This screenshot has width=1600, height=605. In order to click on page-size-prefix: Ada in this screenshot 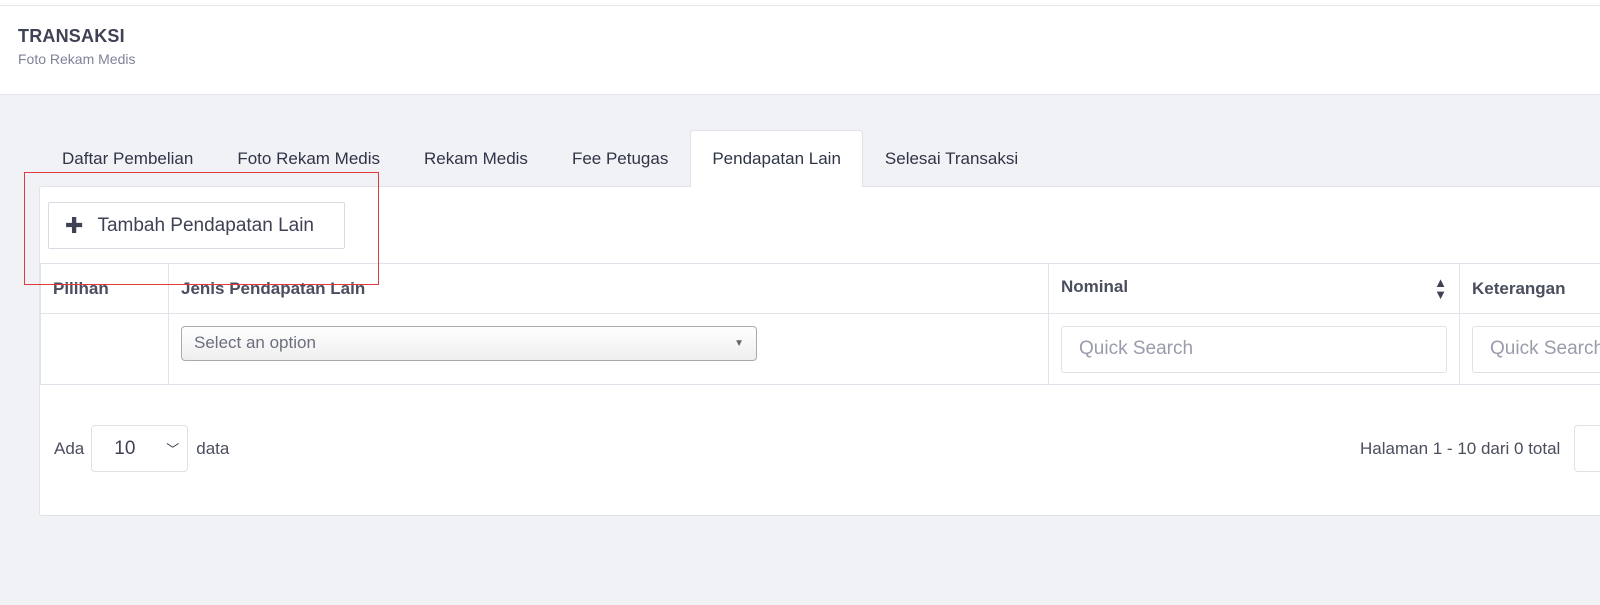, I will do `click(69, 448)`.